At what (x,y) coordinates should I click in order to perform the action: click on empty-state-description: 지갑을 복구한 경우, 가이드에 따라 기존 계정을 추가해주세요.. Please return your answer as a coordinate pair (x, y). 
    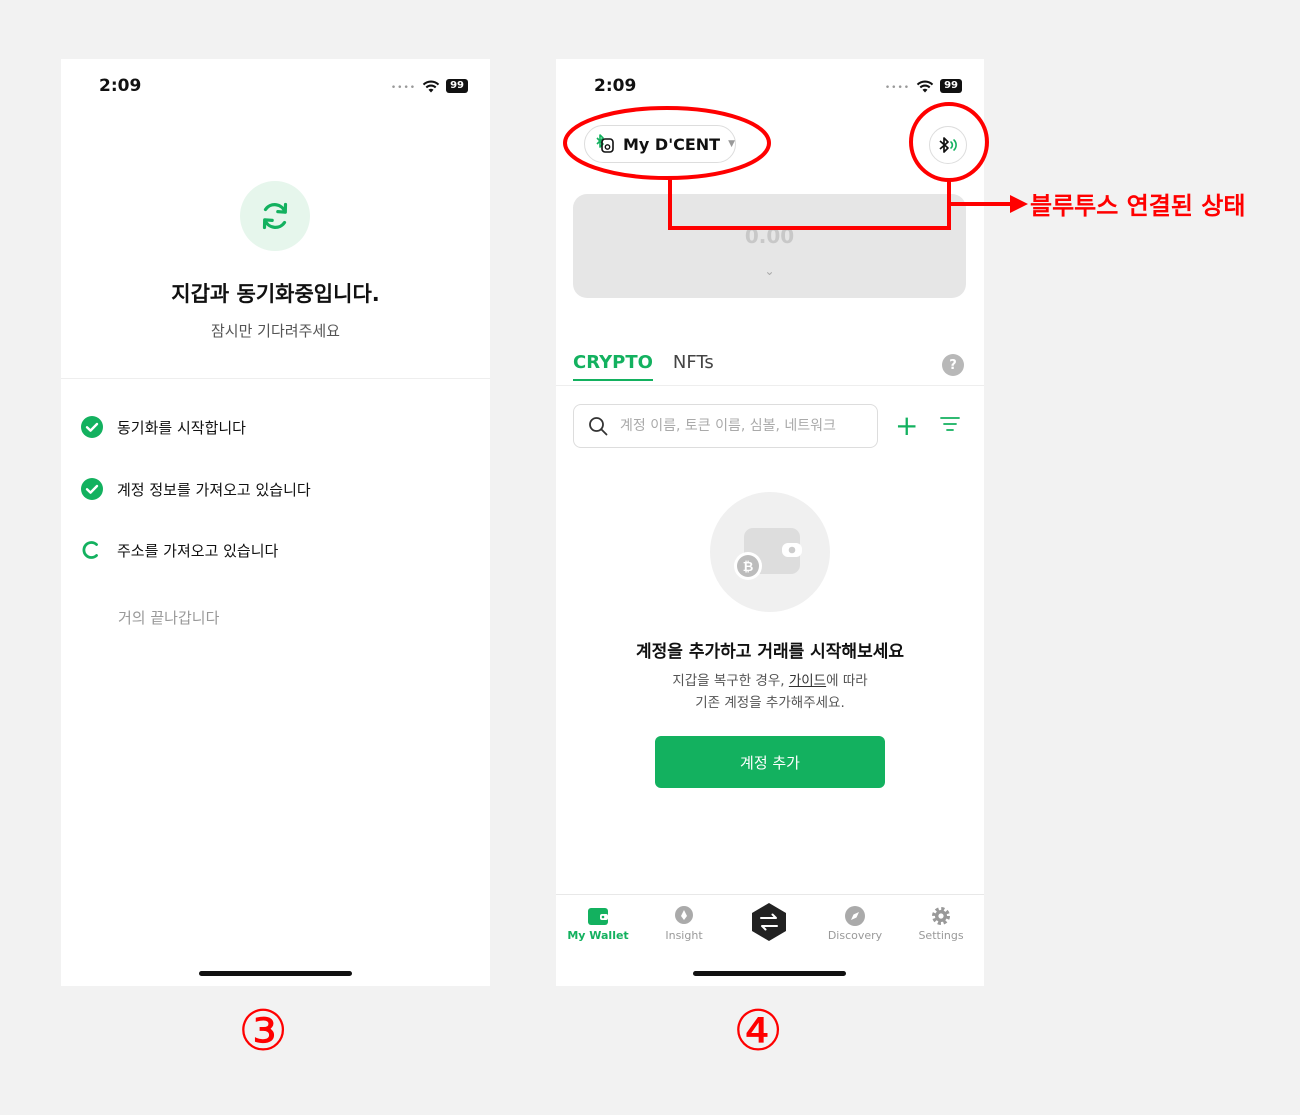
    Looking at the image, I should click on (770, 692).